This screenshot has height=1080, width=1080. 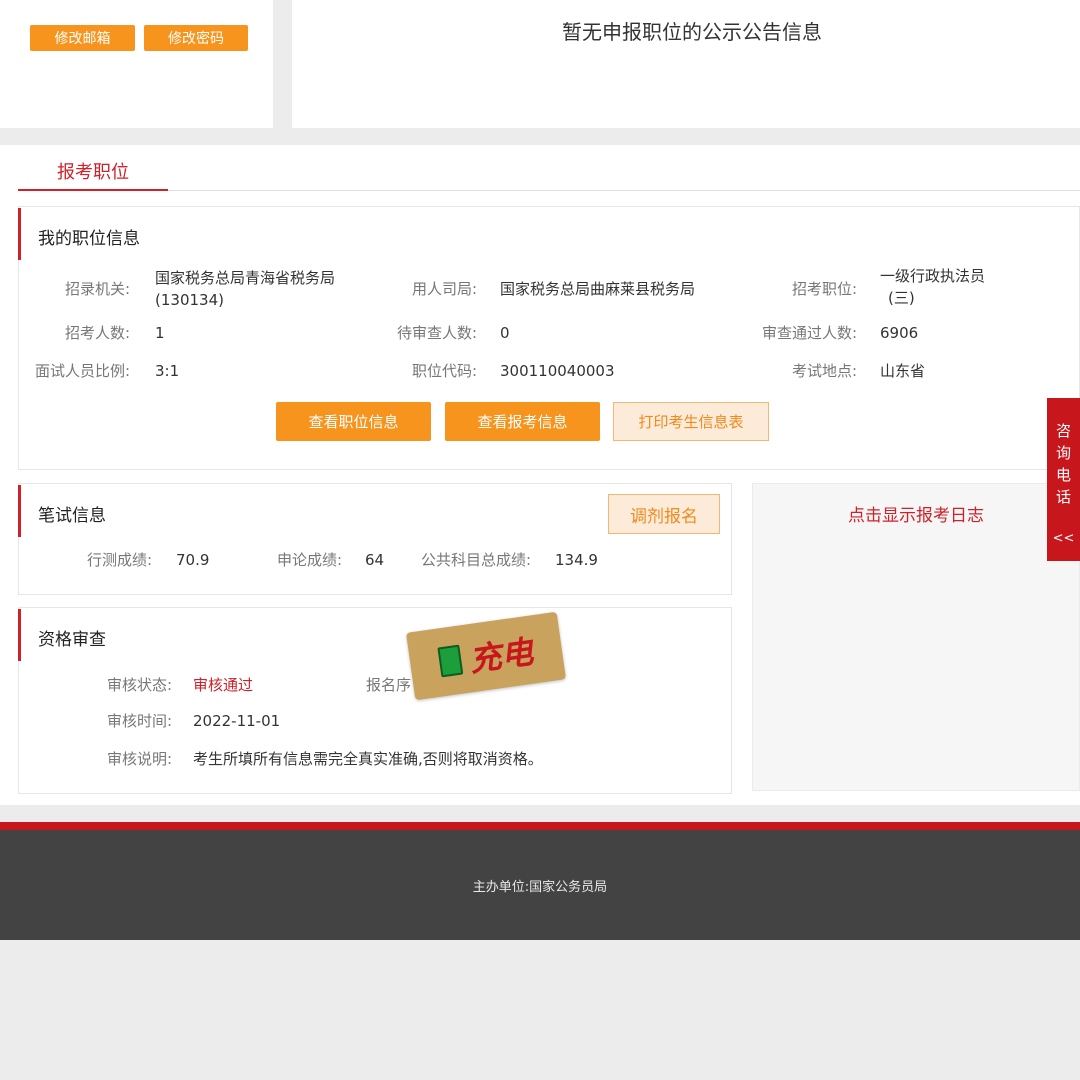 What do you see at coordinates (237, 721) in the screenshot?
I see `review-time-value: 2022-11-01` at bounding box center [237, 721].